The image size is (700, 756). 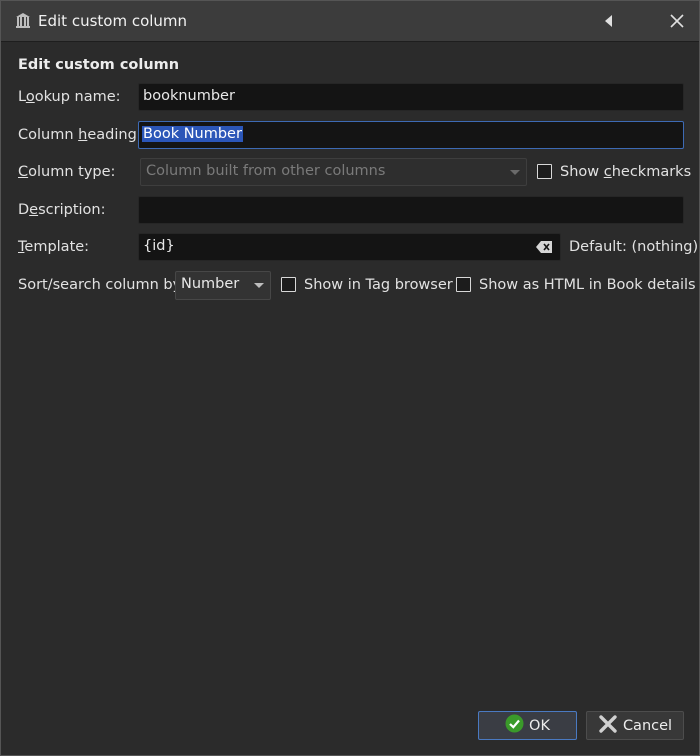 I want to click on sort-search-select: Number, so click(x=223, y=285).